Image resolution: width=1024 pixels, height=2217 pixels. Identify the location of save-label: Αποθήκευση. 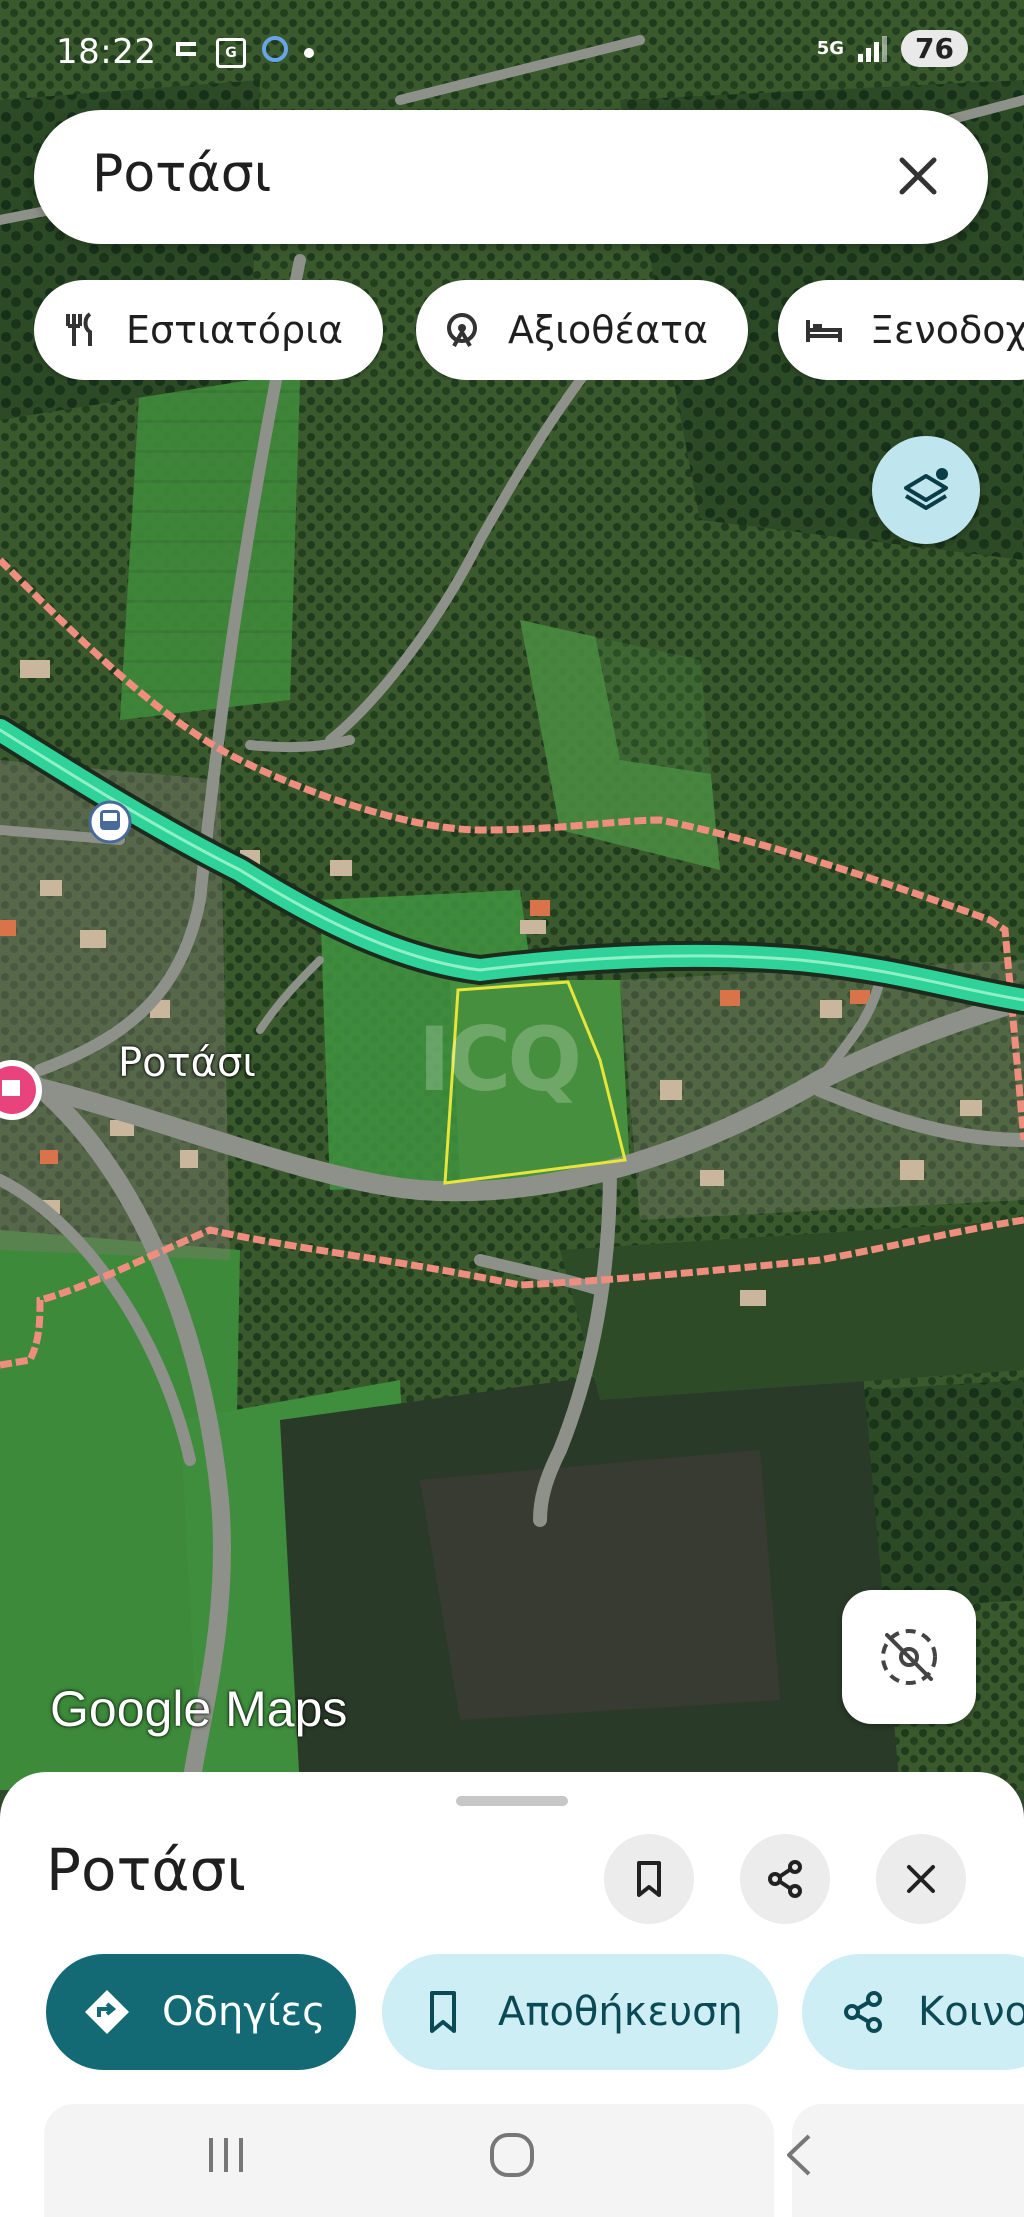
(620, 2012).